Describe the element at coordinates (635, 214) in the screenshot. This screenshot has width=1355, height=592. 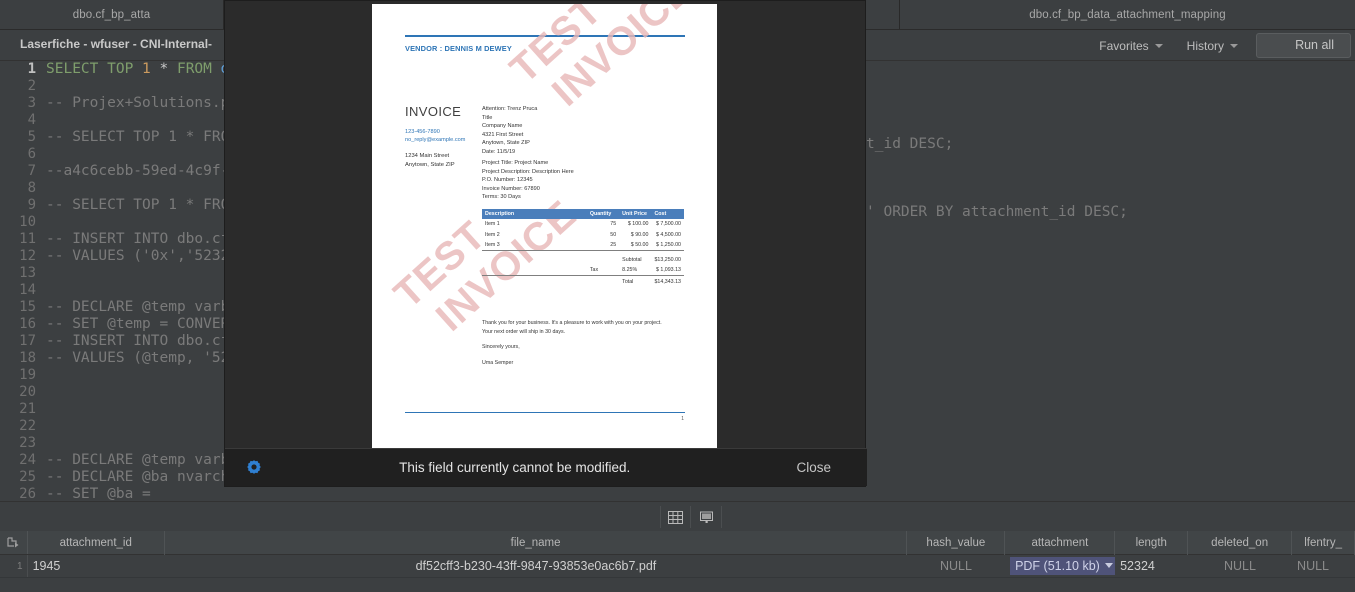
I see `invoice-col-unit-price: Unit Price` at that location.